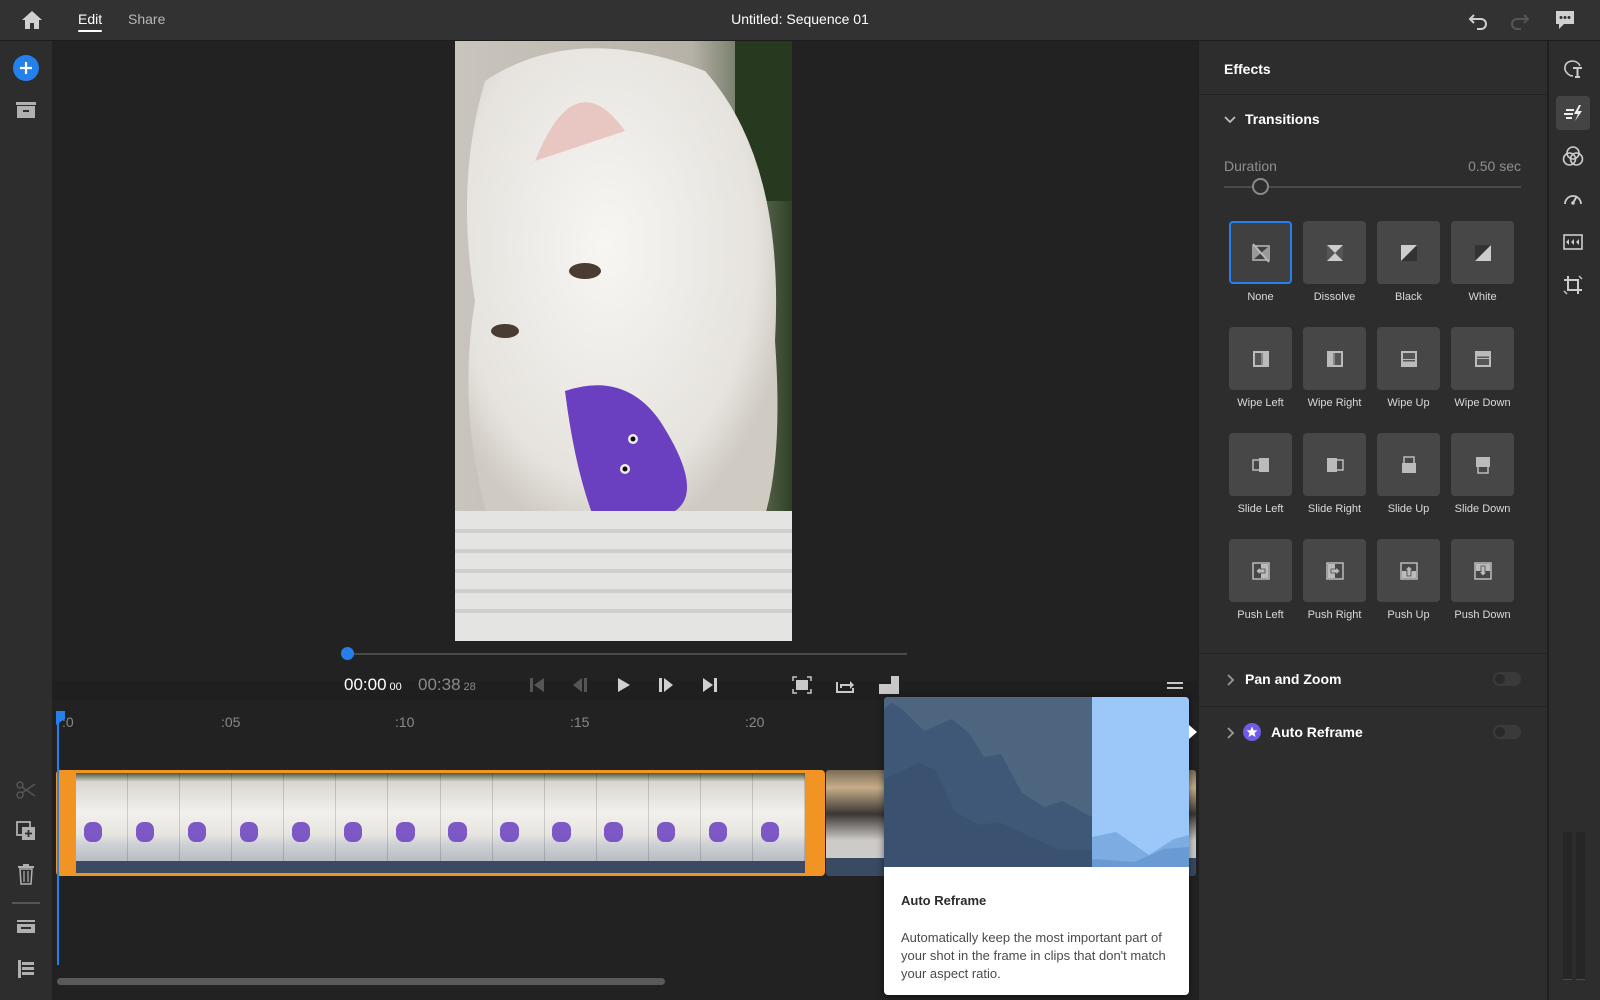  Describe the element at coordinates (1372, 653) in the screenshot. I see `section-divider` at that location.